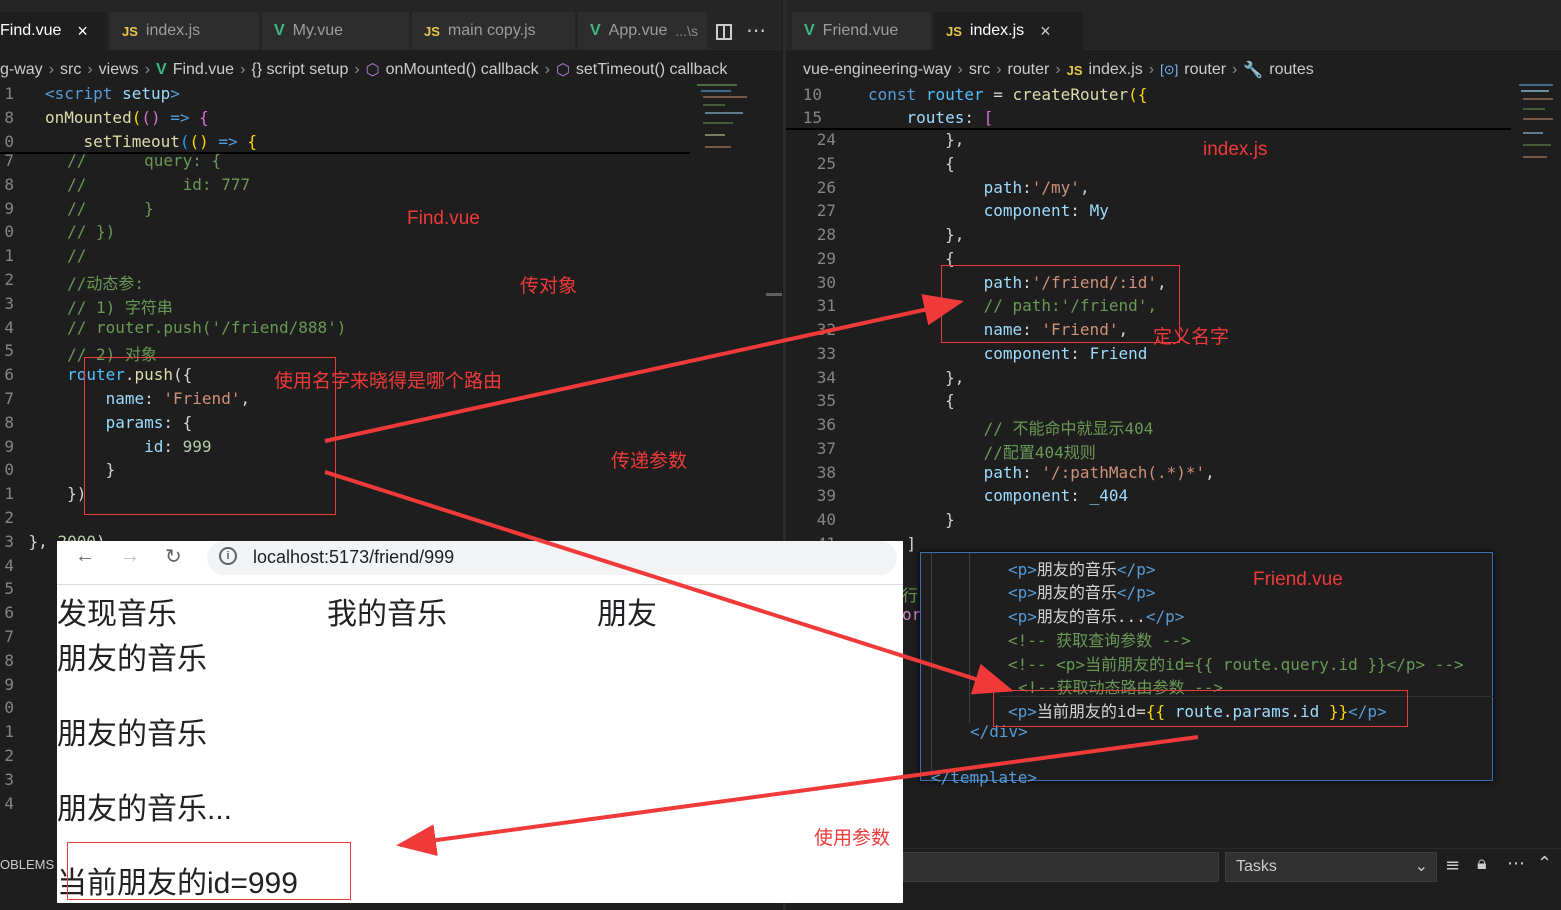  What do you see at coordinates (797, 796) in the screenshot?
I see `arrow-to-browser-output` at bounding box center [797, 796].